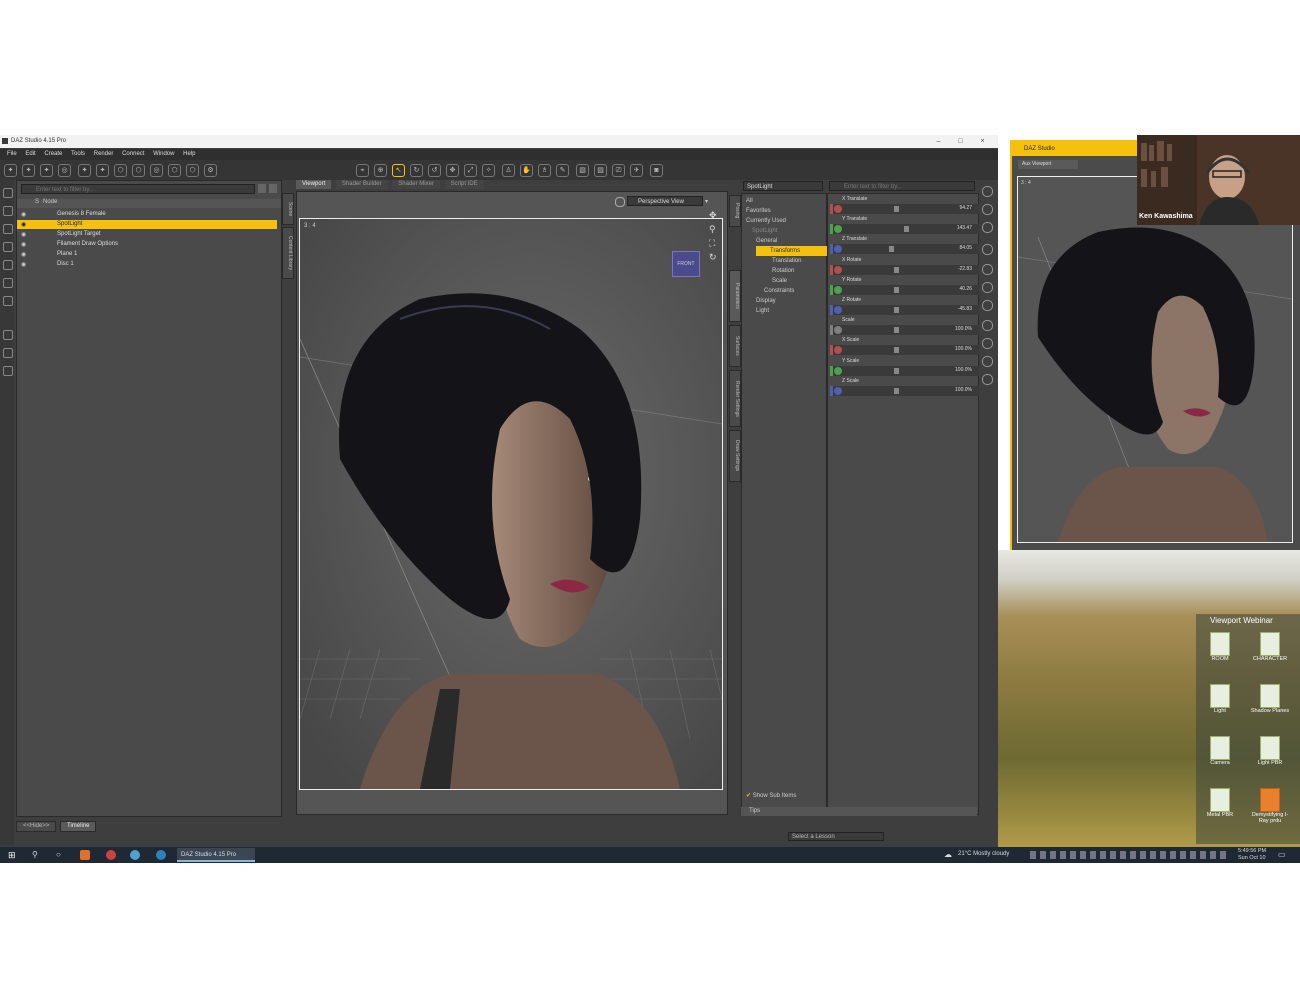 The height and width of the screenshot is (1000, 1300). Describe the element at coordinates (147, 264) in the screenshot. I see `scene-node-row: ◉ Disc 1` at that location.